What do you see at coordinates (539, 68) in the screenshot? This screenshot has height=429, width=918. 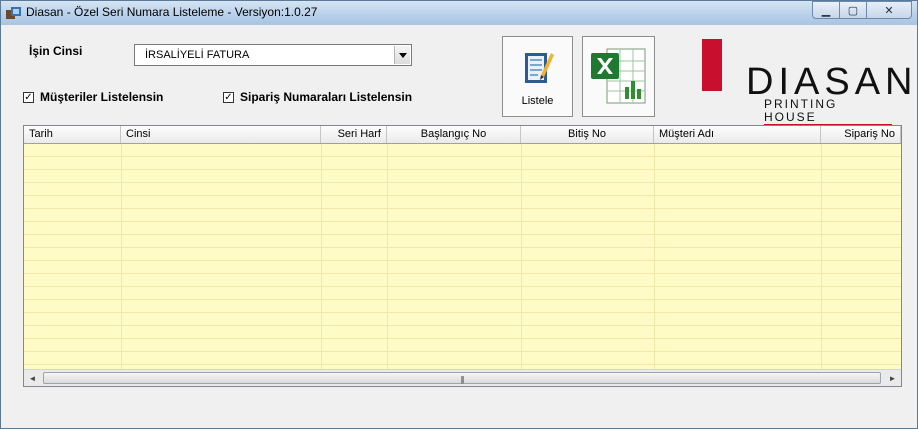 I see `document-list-icon` at bounding box center [539, 68].